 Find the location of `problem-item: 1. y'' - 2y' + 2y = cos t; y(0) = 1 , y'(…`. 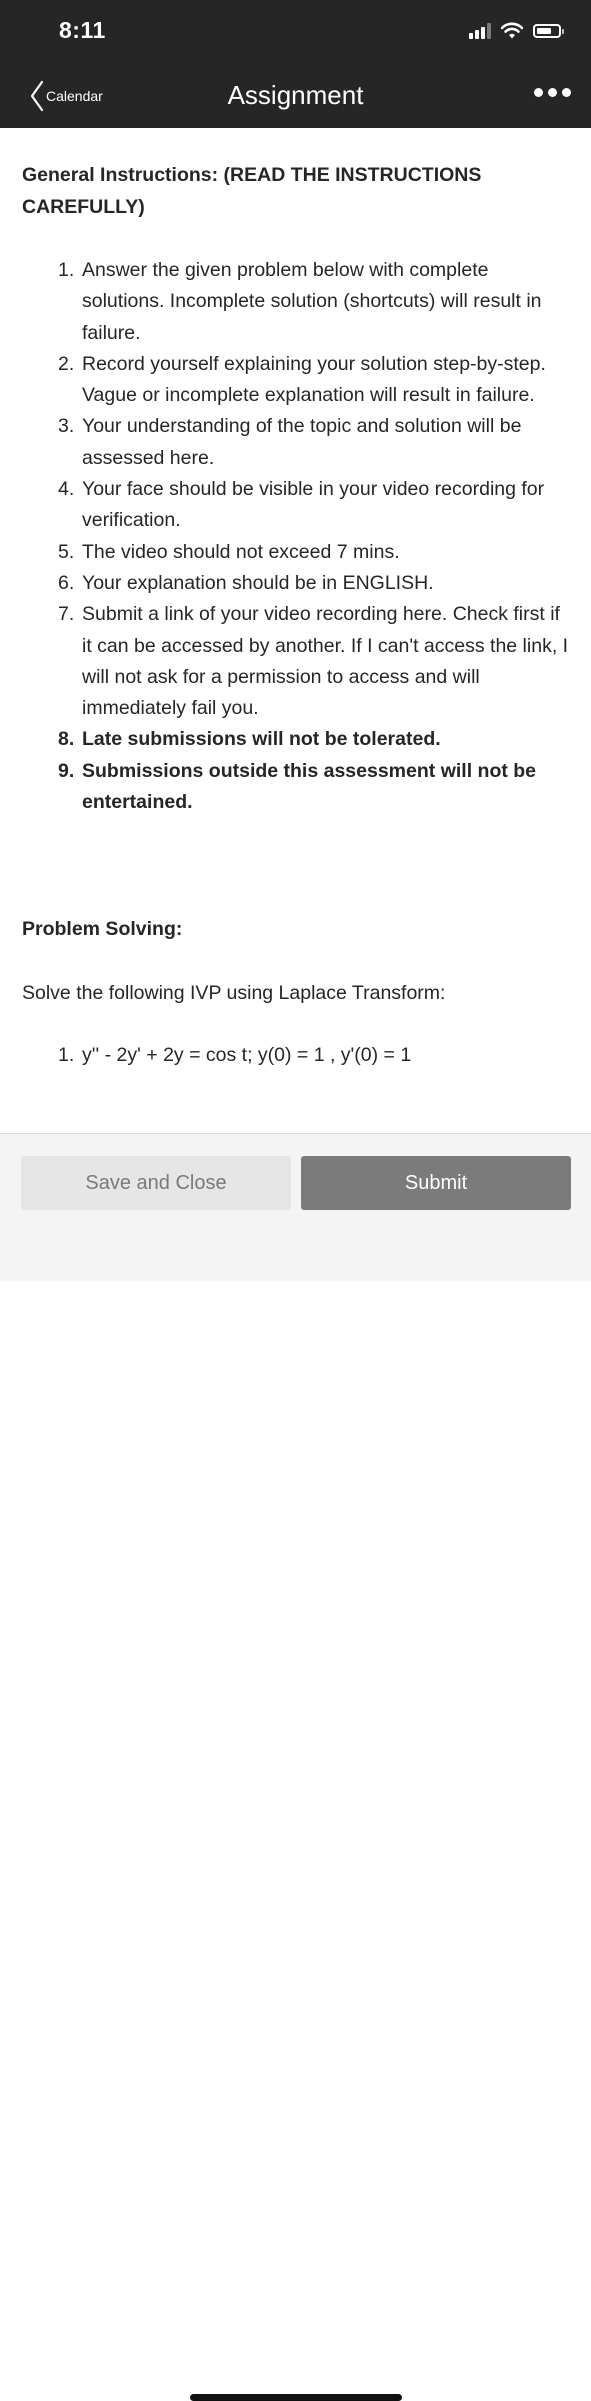

problem-item: 1. y'' - 2y' + 2y = cos t; y(0) = 1 , y'(… is located at coordinates (235, 1055).